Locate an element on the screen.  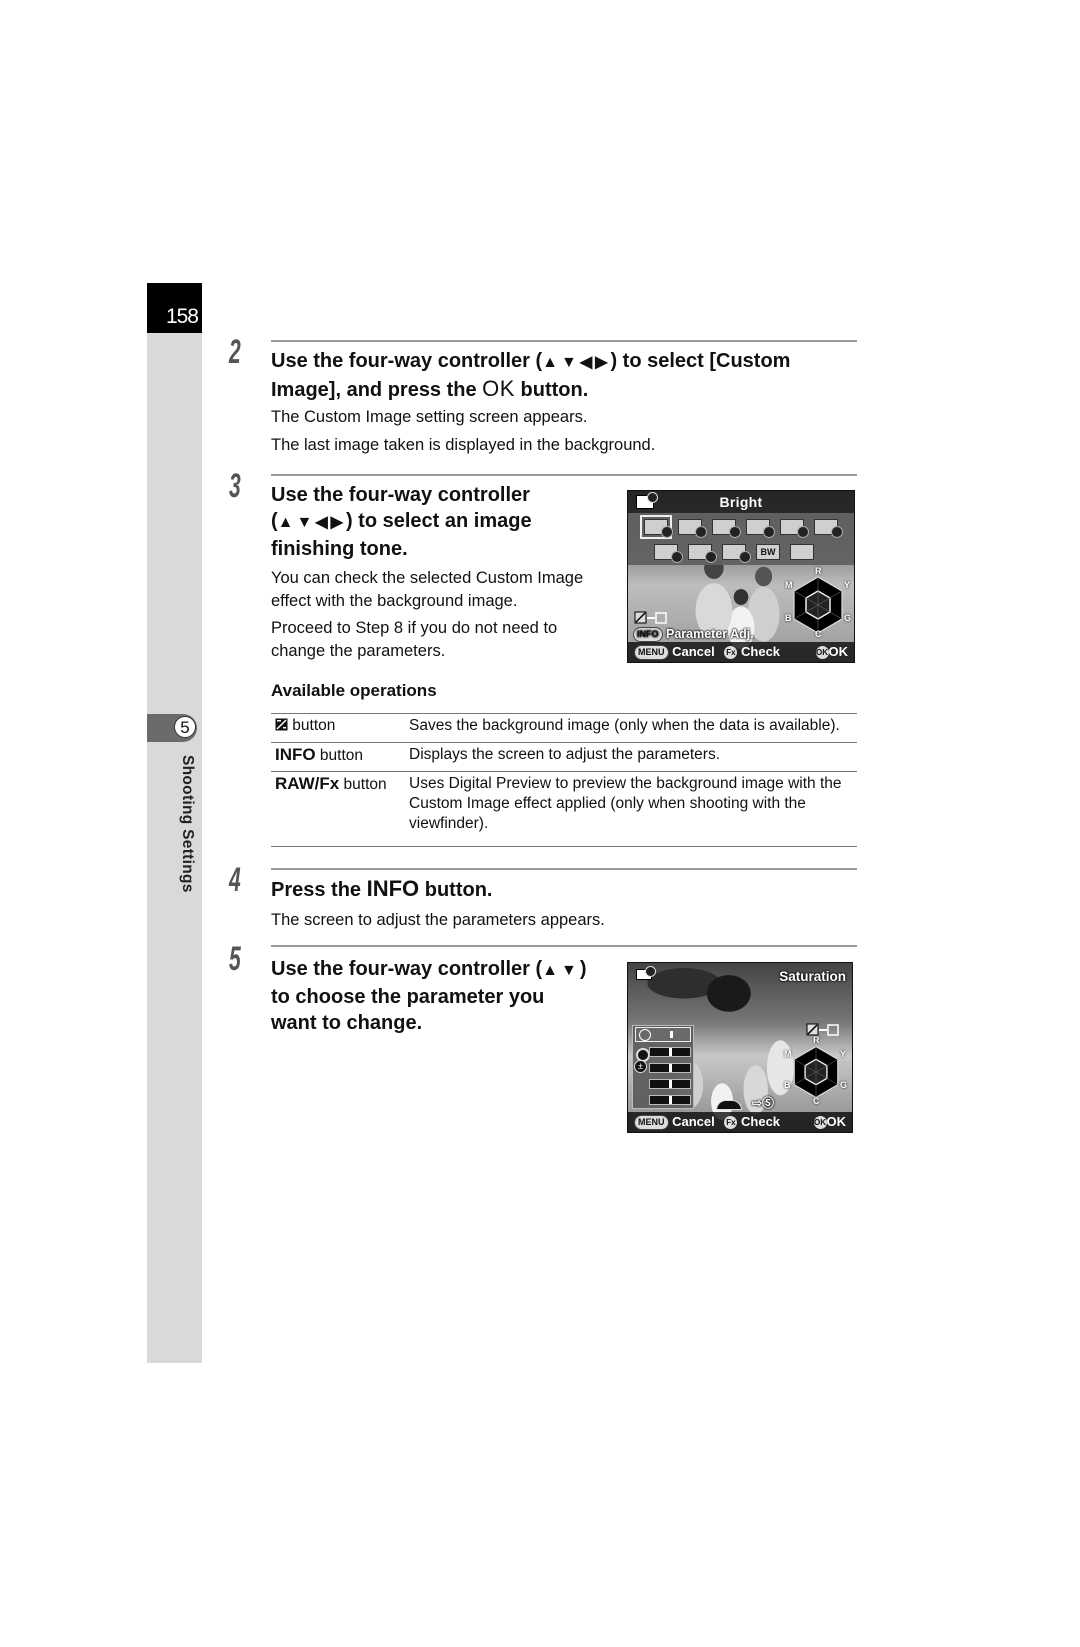
tone-natural-icon is located at coordinates (692, 528).